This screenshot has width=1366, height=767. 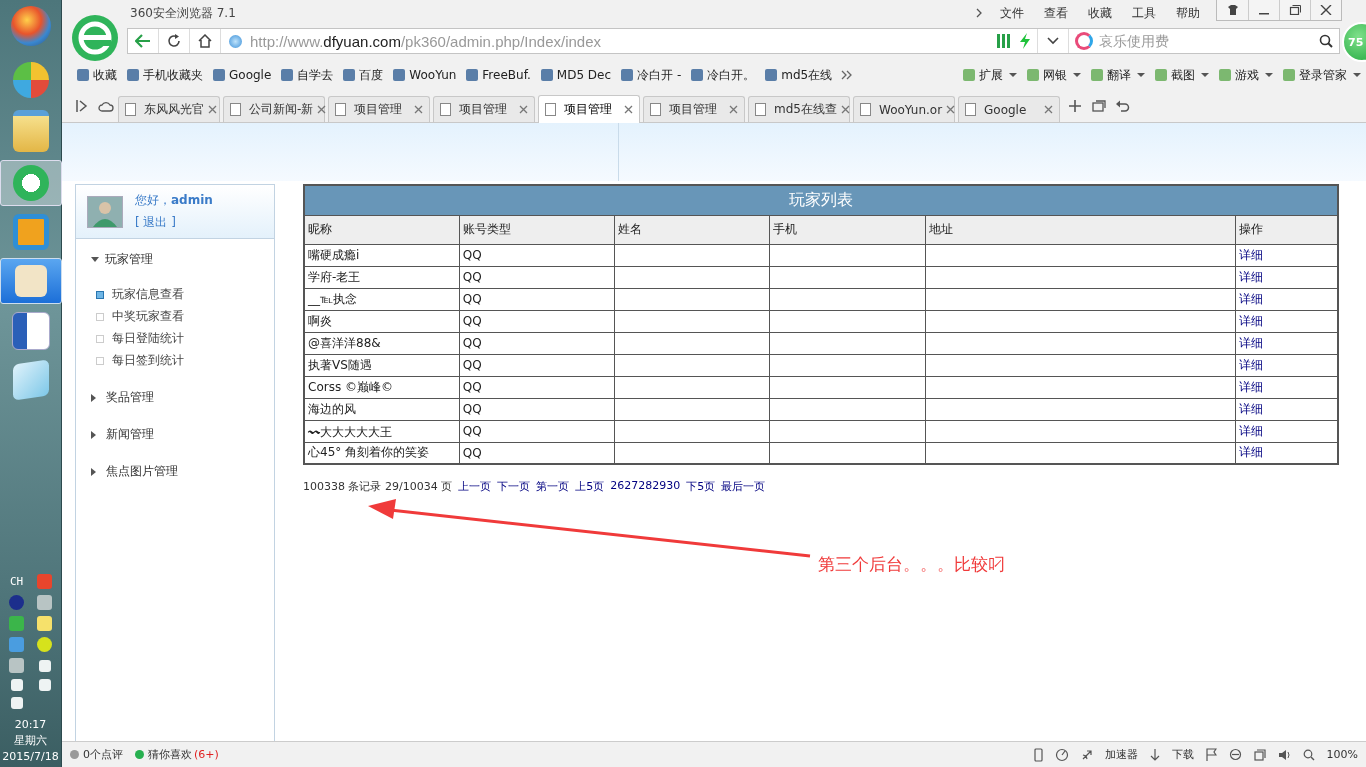 I want to click on menu-item: 中奖玩家查看, so click(x=148, y=316).